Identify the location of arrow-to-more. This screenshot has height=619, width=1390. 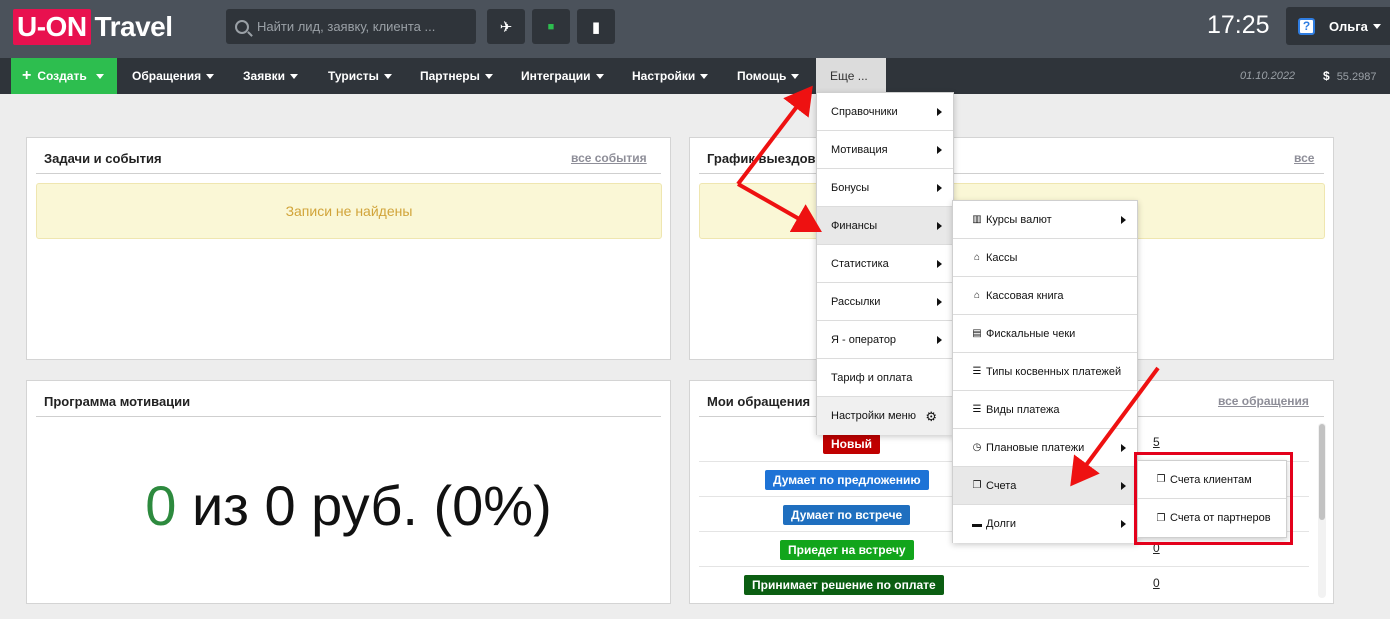
(774, 135).